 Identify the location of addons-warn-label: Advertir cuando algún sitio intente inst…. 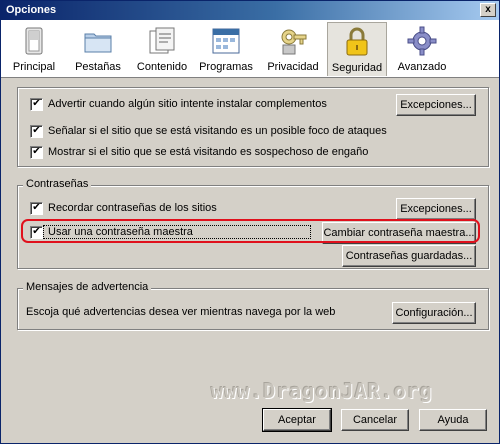
(187, 104).